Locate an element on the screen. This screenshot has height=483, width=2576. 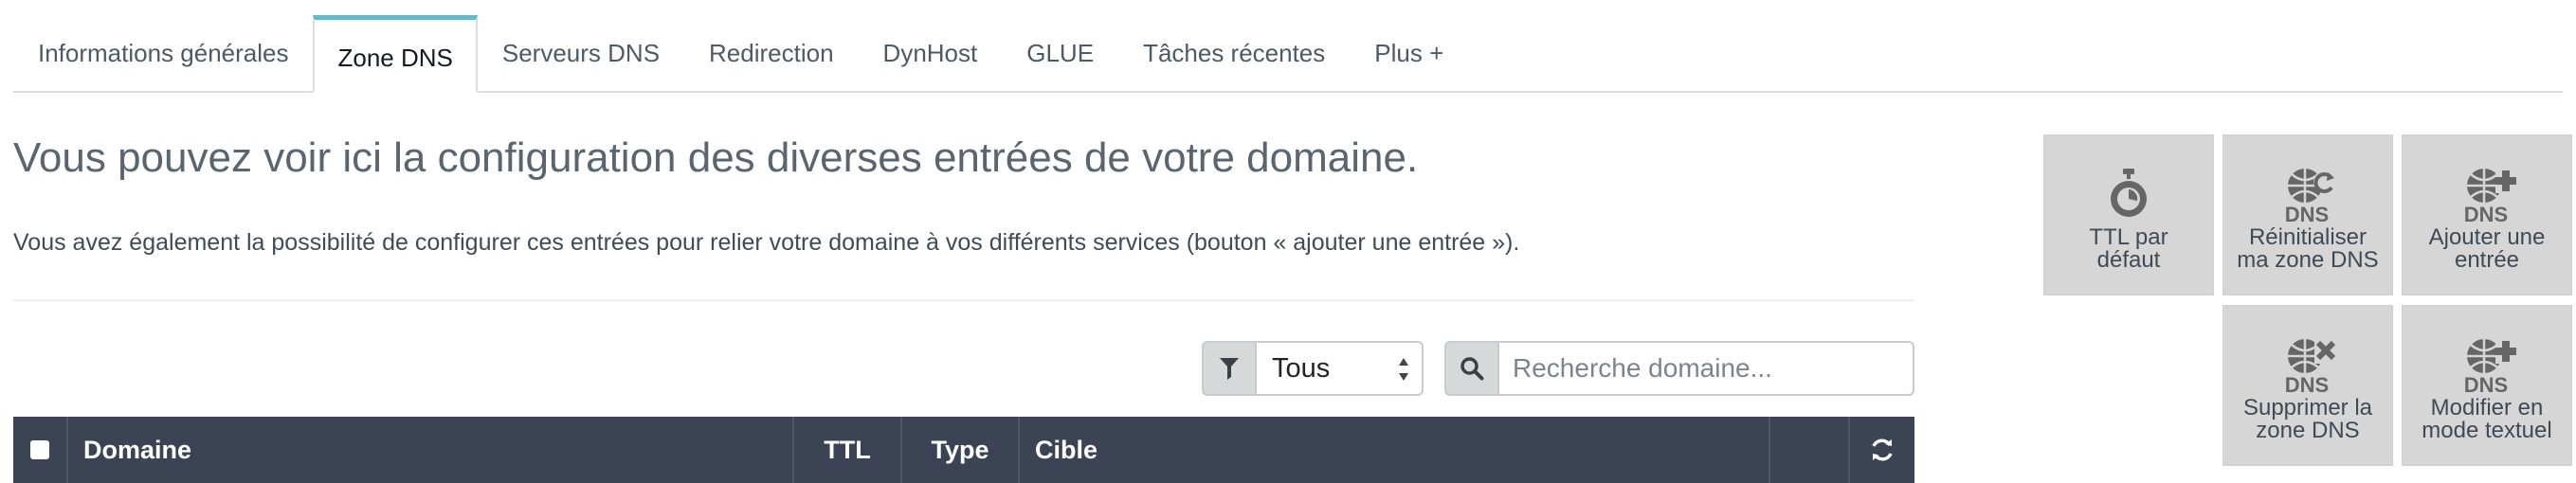
reset-dns-zone-button: DNS Réinitialiser ma zone DNS is located at coordinates (2307, 214).